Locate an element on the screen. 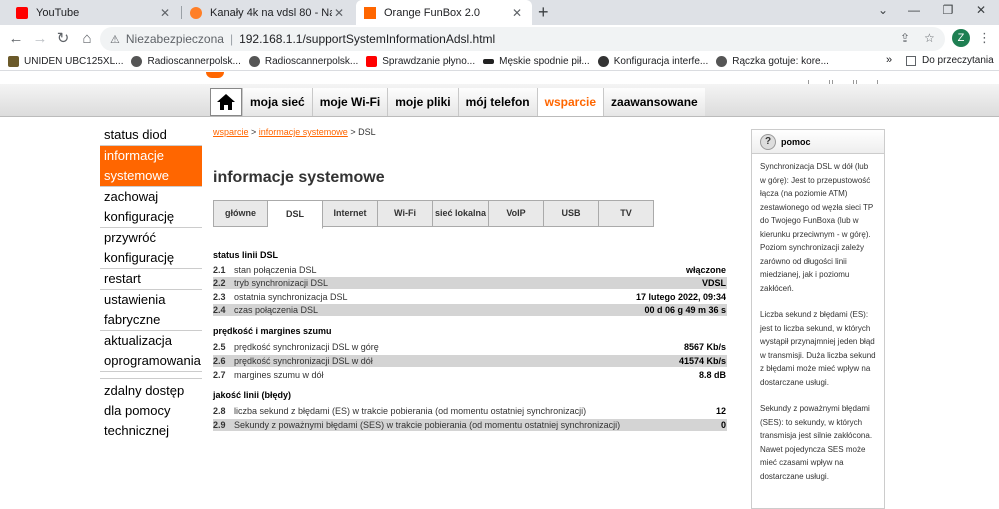 The image size is (999, 509). row-number: 2.3 is located at coordinates (219, 297).